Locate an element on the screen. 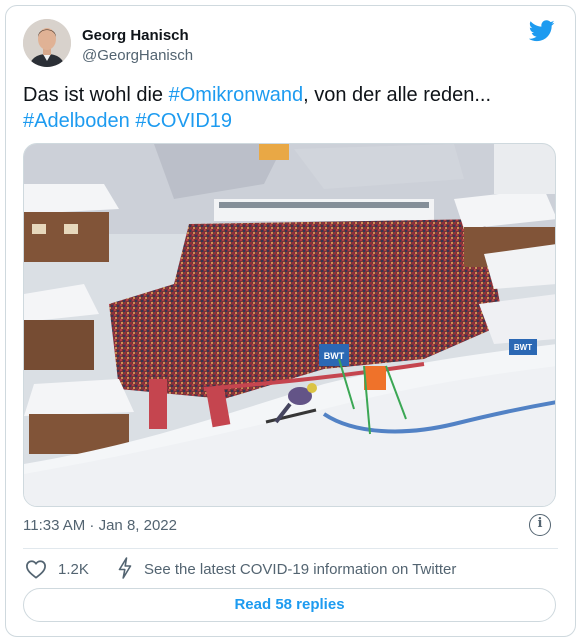 This screenshot has height=643, width=582. tweet-text-prefix: Das ist wohl die is located at coordinates (96, 95).